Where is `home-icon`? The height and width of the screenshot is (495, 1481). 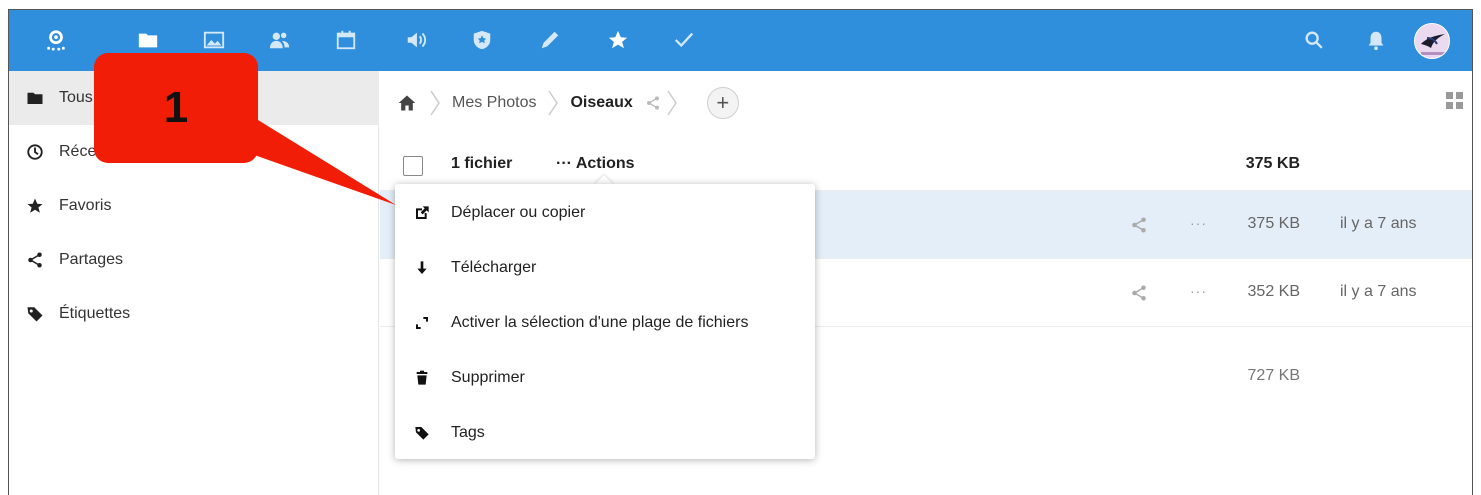 home-icon is located at coordinates (407, 103).